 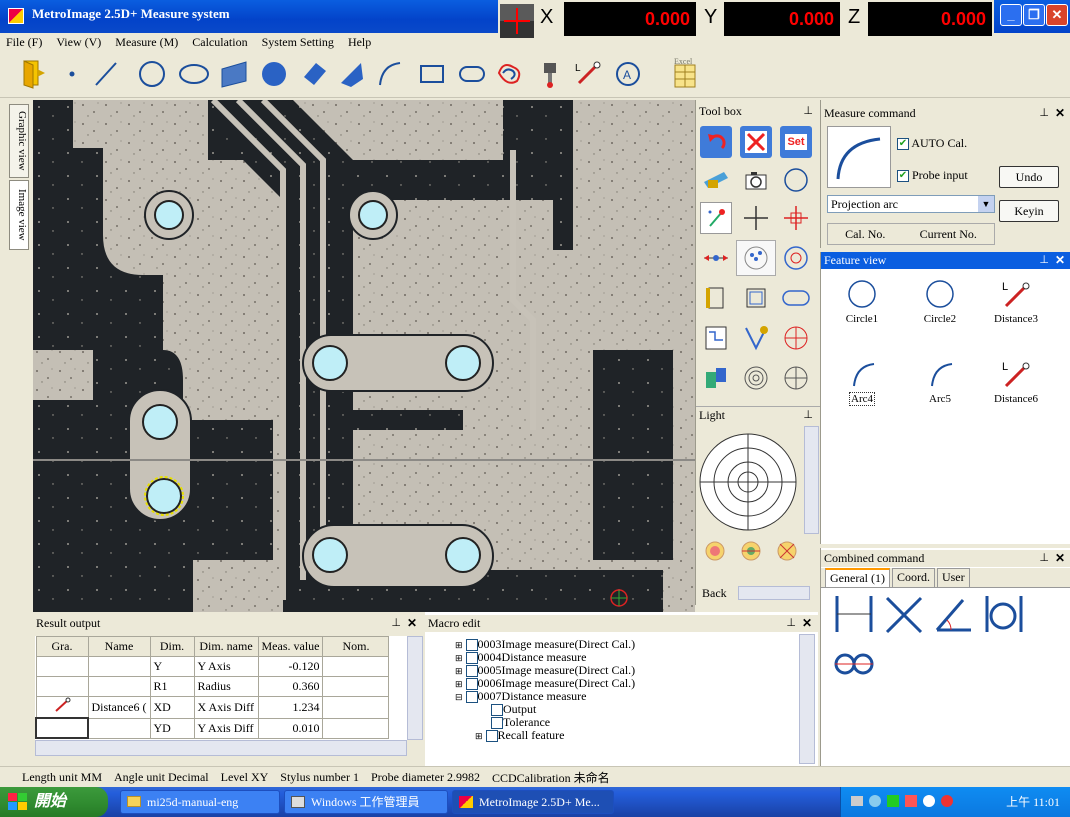 I want to click on table-row: YD Y Axis Diff 0.010, so click(x=212, y=728).